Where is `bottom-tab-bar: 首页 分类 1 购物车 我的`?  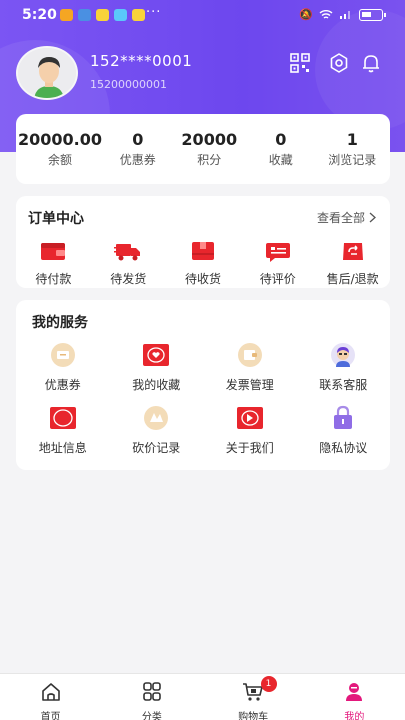
bottom-tab-bar: 首页 分类 1 购物车 我的 is located at coordinates (202, 696).